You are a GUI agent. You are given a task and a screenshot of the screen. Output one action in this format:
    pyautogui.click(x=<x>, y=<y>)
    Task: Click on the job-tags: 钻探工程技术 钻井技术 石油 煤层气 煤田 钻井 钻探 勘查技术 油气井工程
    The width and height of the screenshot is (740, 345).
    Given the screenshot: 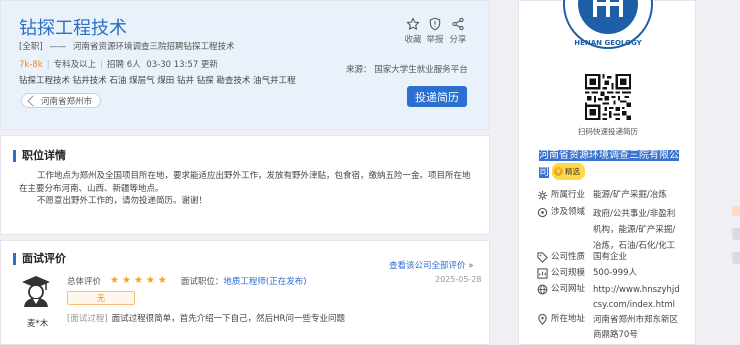 What is the action you would take?
    pyautogui.click(x=157, y=81)
    